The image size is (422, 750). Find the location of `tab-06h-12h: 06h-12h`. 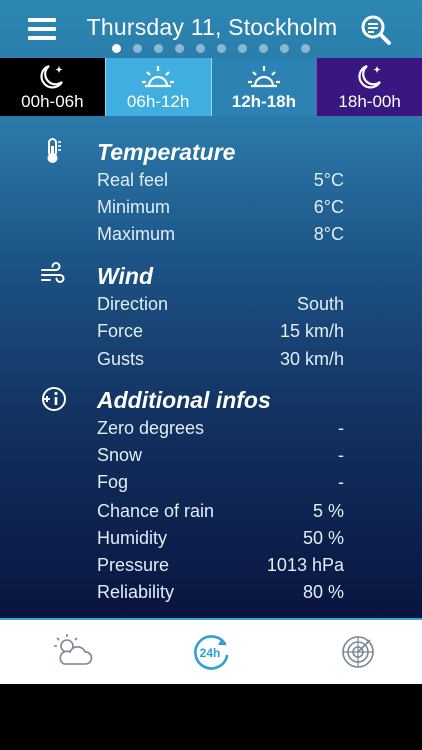

tab-06h-12h: 06h-12h is located at coordinates (158, 87).